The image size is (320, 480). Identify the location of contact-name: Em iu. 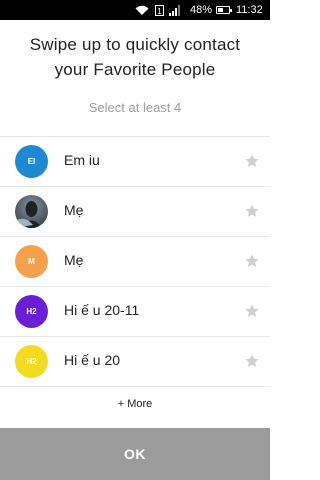
(82, 160).